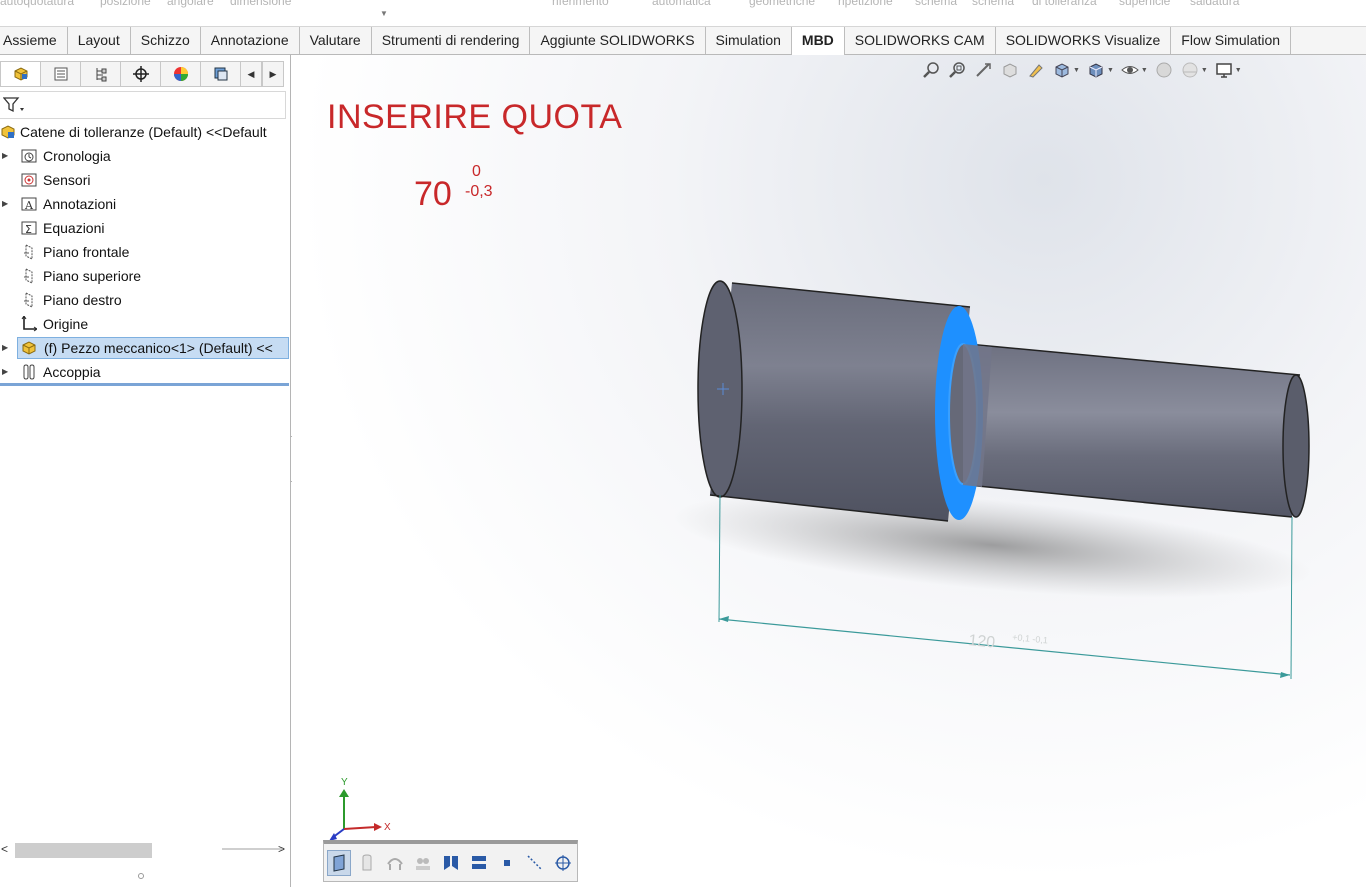  I want to click on tree-item-label: Equazioni, so click(74, 228).